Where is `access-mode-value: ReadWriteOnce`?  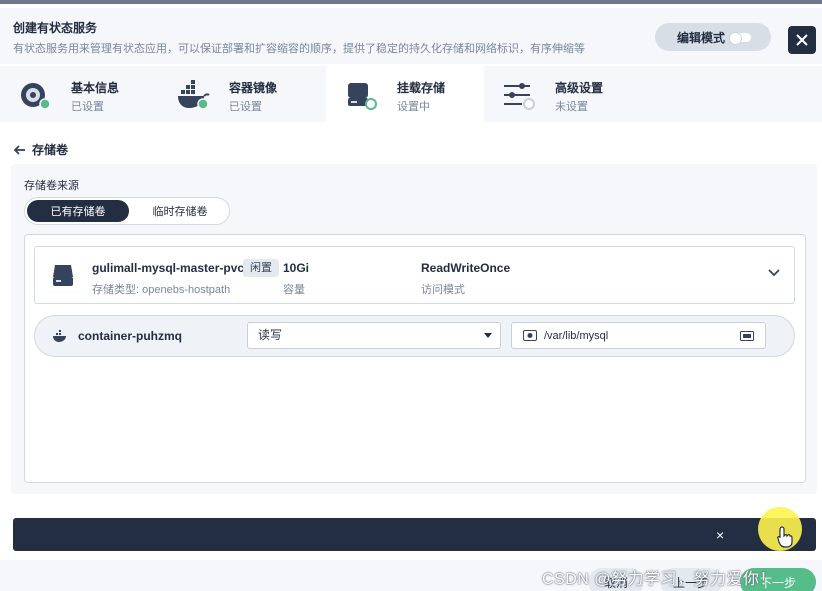 access-mode-value: ReadWriteOnce is located at coordinates (466, 268).